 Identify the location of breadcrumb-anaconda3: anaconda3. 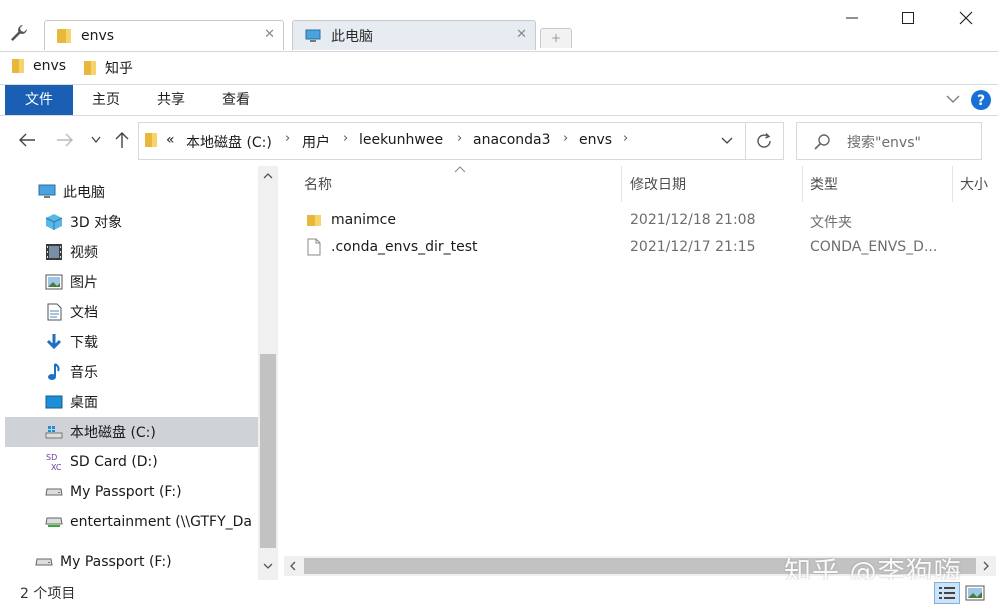
(512, 140).